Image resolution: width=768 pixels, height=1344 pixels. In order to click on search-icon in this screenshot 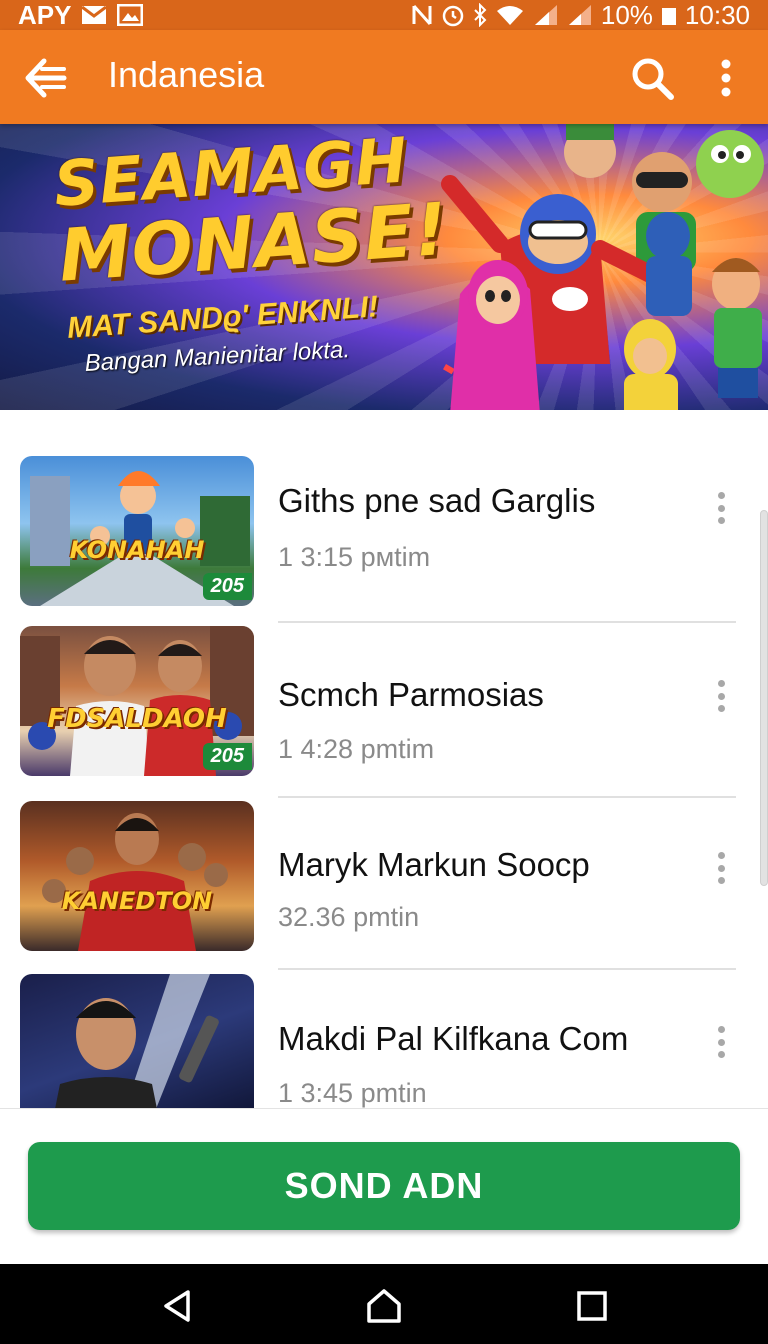, I will do `click(653, 79)`.